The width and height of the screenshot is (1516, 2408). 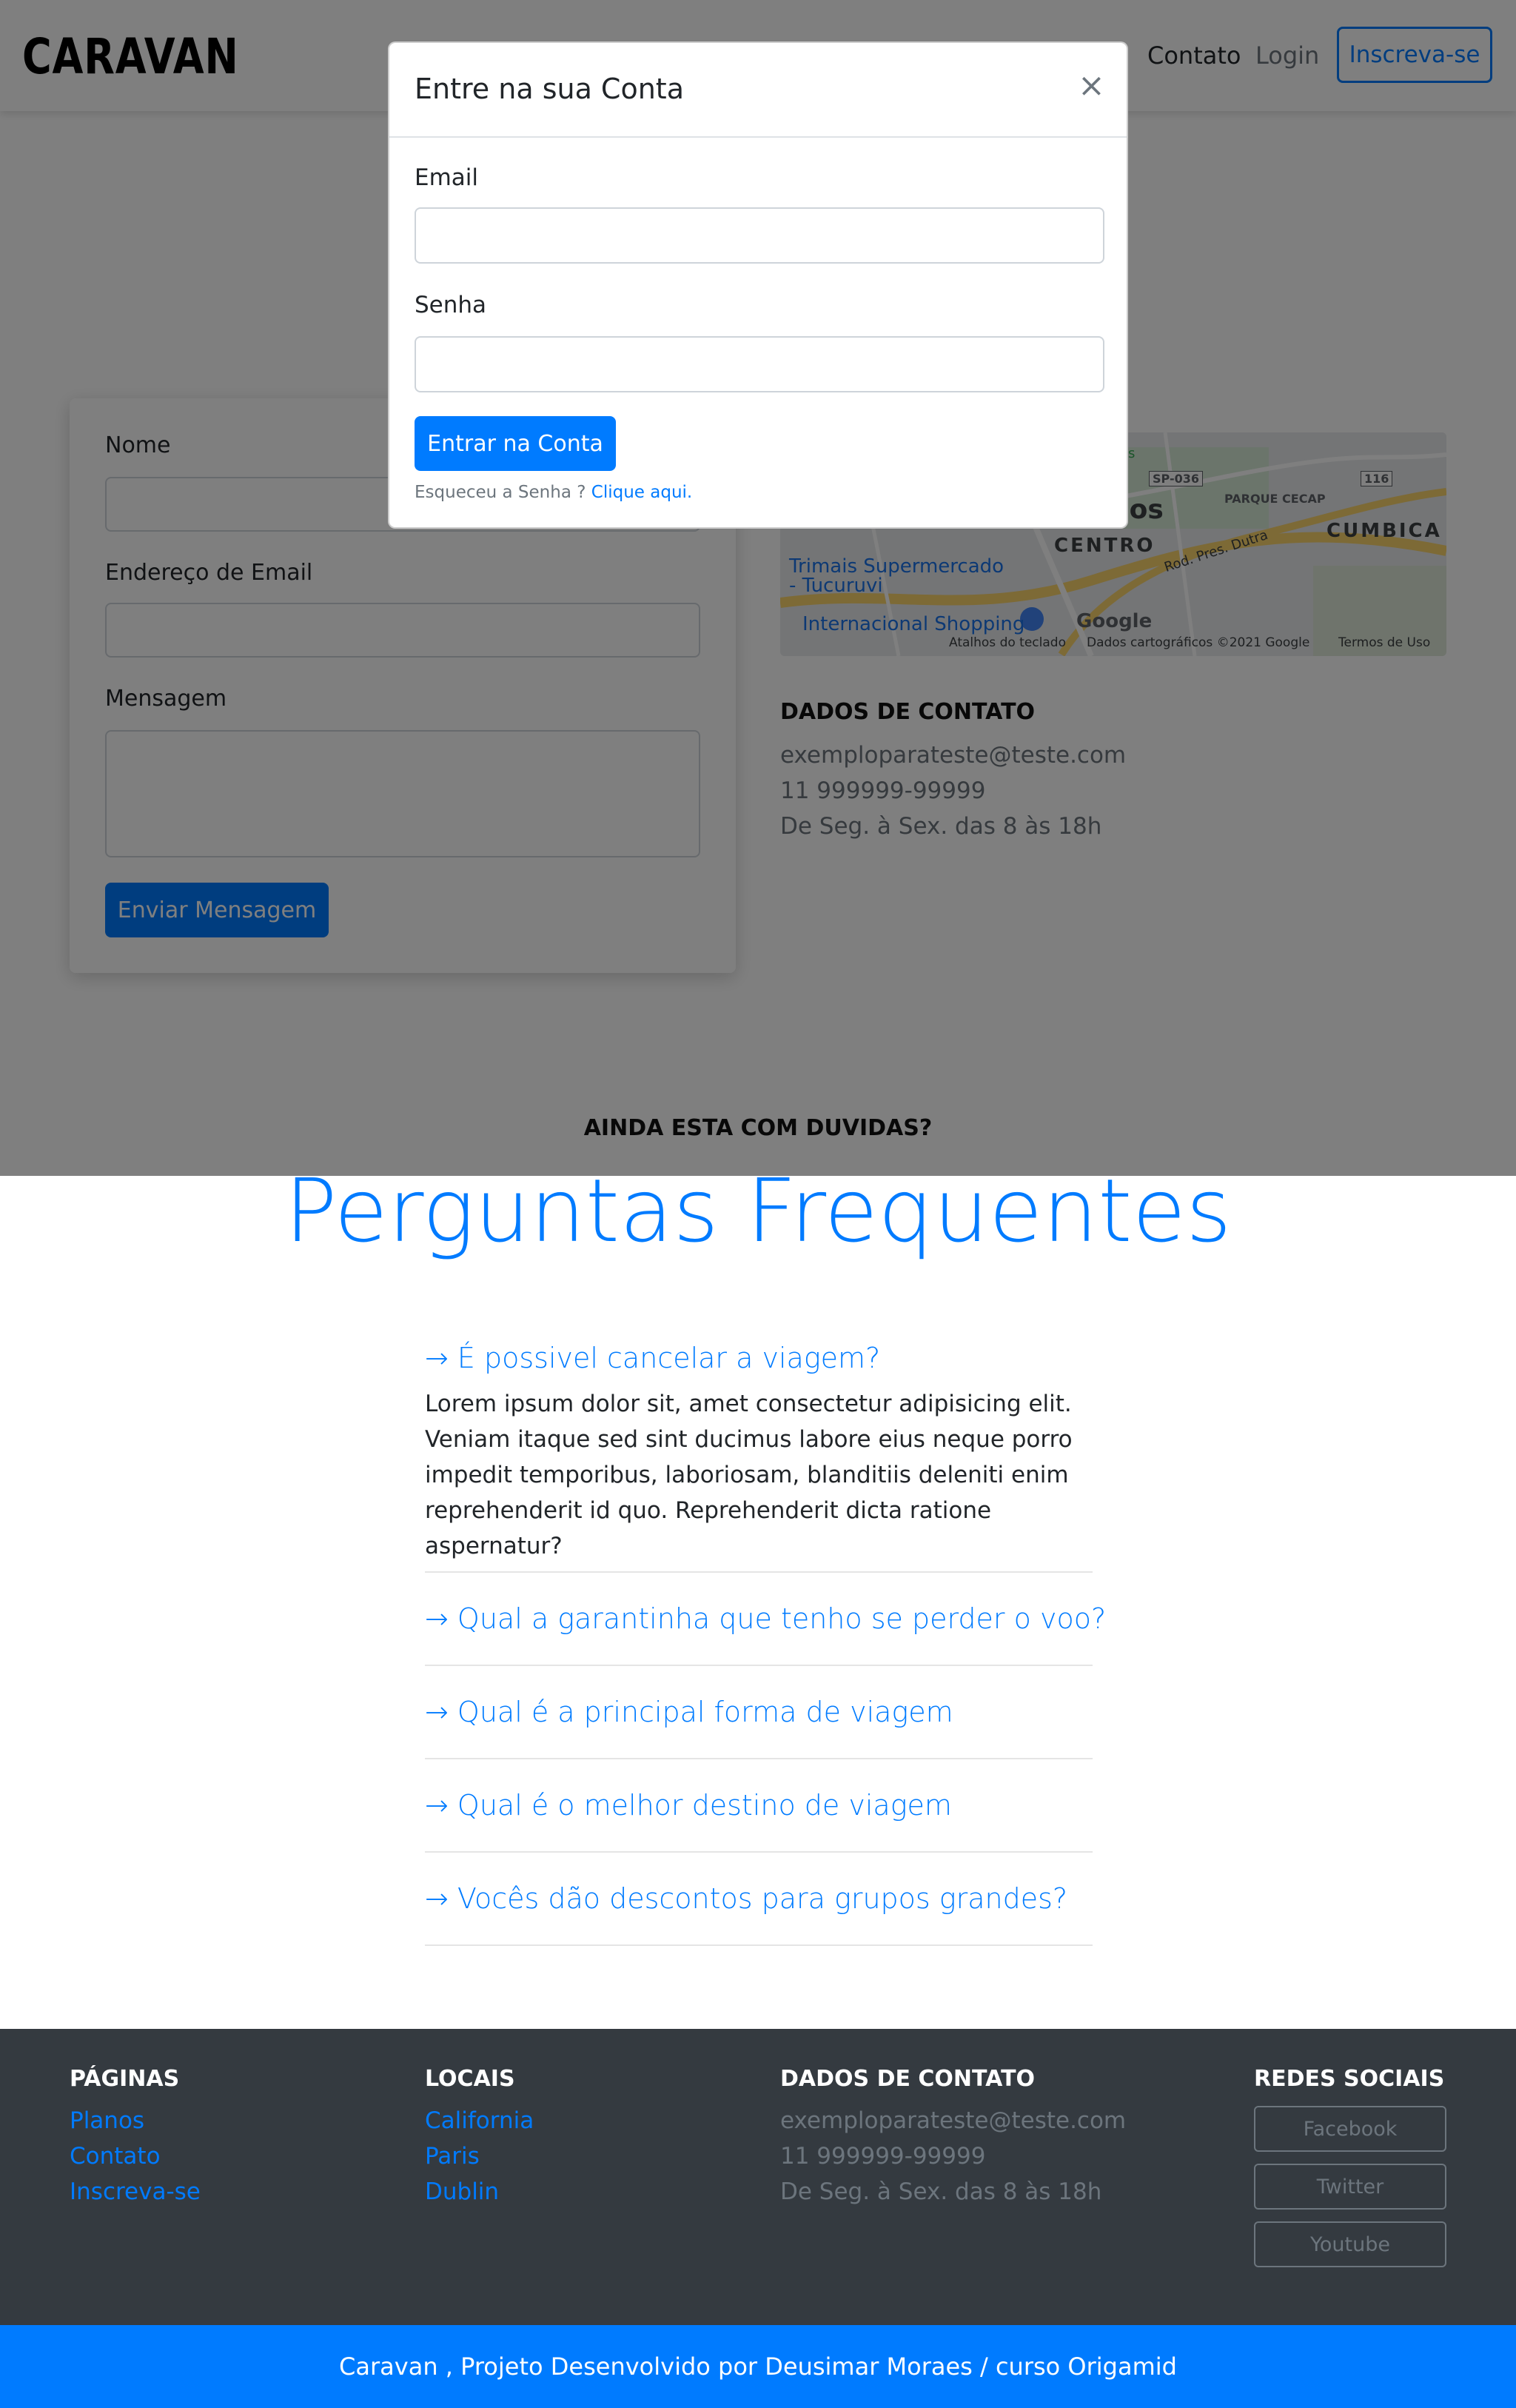 What do you see at coordinates (1349, 2079) in the screenshot?
I see `footer-social-title: REDES SOCIAIS` at bounding box center [1349, 2079].